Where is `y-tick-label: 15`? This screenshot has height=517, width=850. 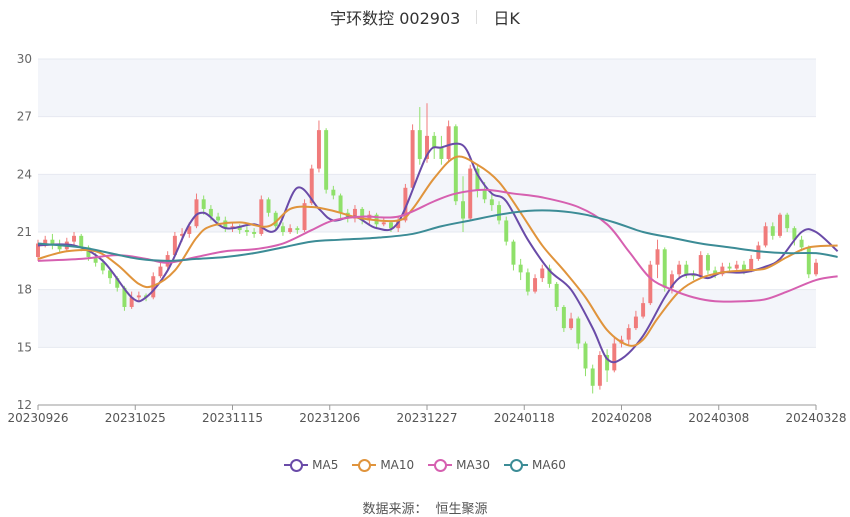
y-tick-label: 15 is located at coordinates (24, 347).